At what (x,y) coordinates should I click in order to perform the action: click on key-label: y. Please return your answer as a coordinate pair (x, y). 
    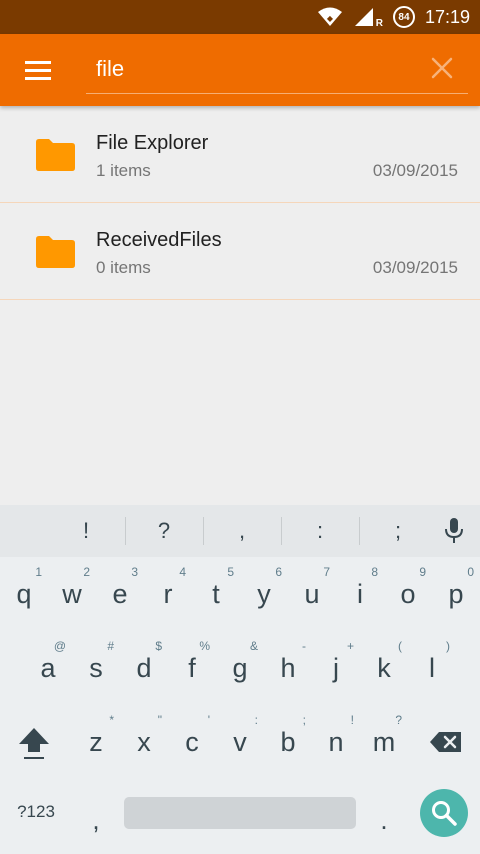
    Looking at the image, I should click on (264, 594).